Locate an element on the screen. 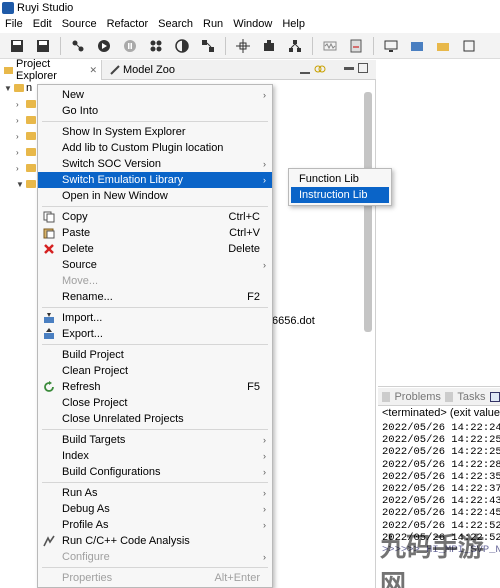 The width and height of the screenshot is (500, 588). cluster-icon is located at coordinates (156, 46).